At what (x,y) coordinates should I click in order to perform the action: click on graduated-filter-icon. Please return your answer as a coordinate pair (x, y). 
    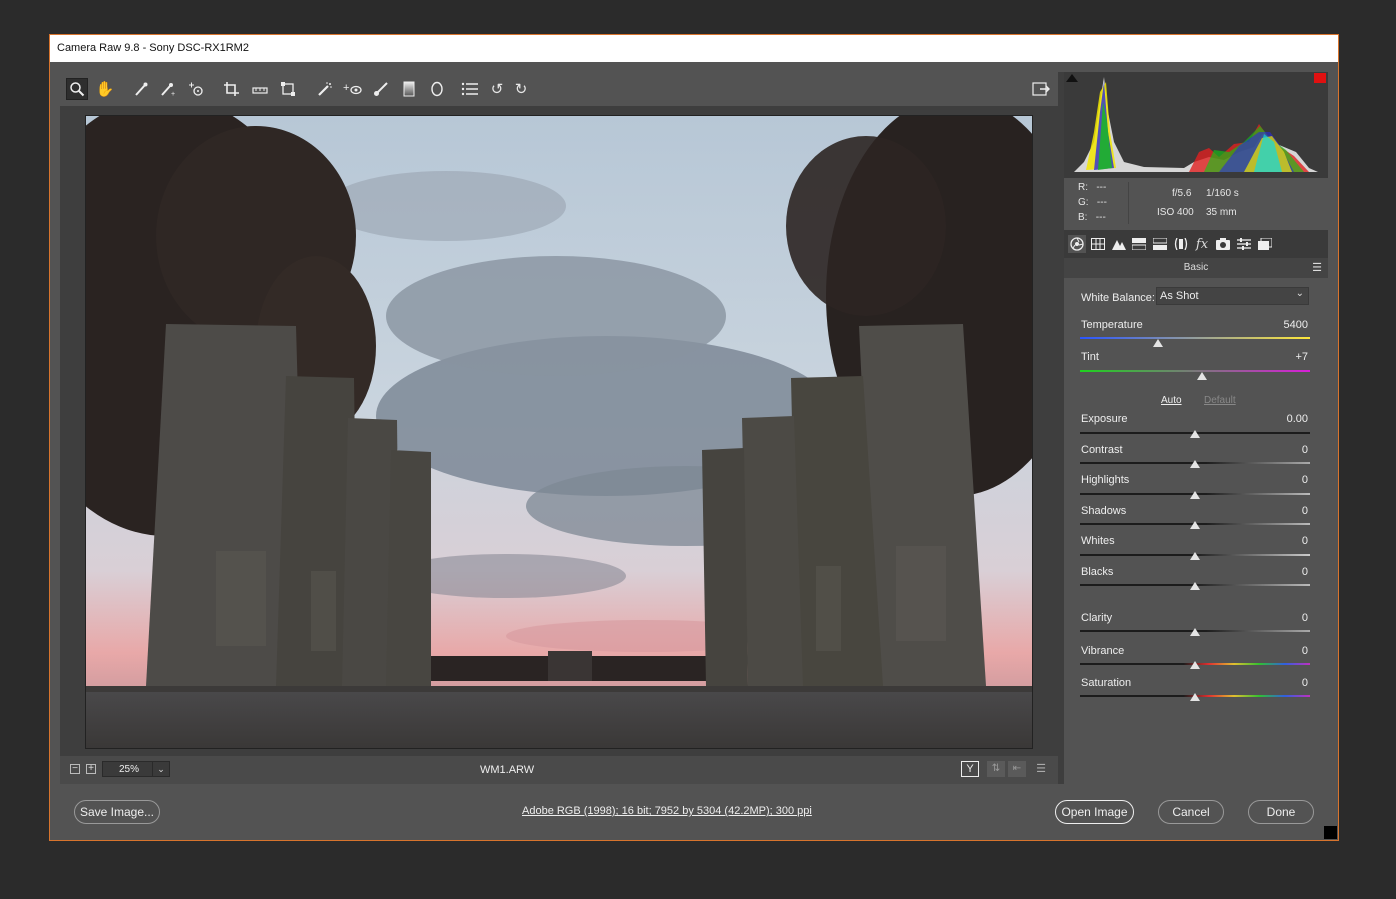
    Looking at the image, I should click on (409, 89).